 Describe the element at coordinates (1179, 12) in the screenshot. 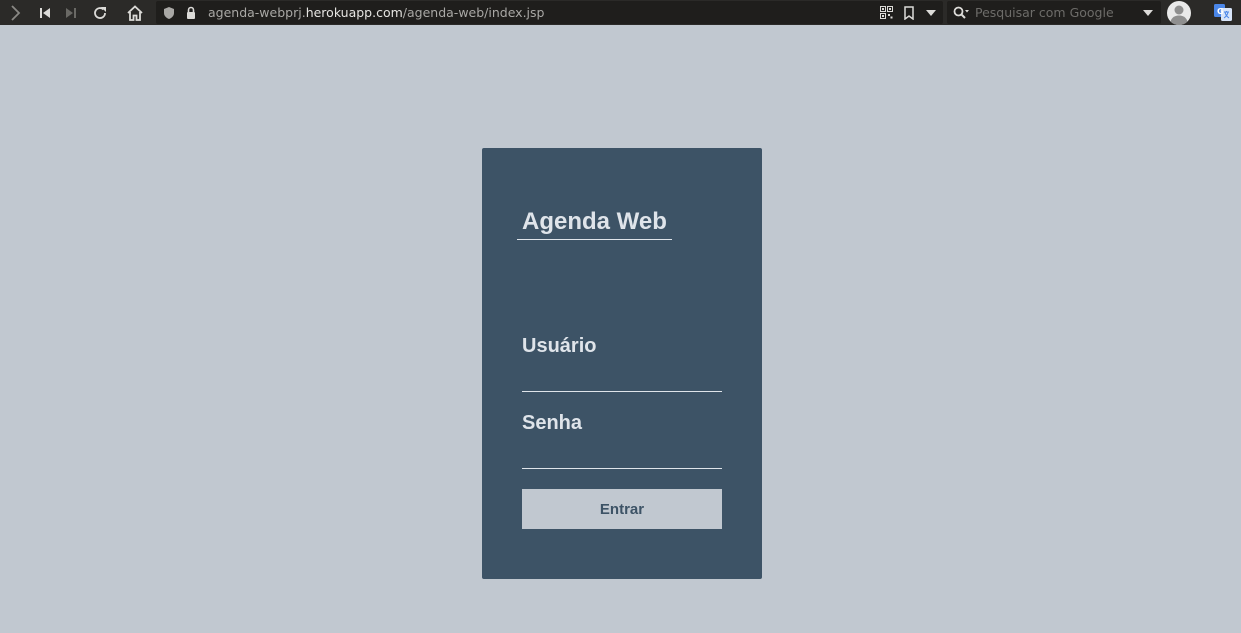

I see `account-avatar-icon` at that location.